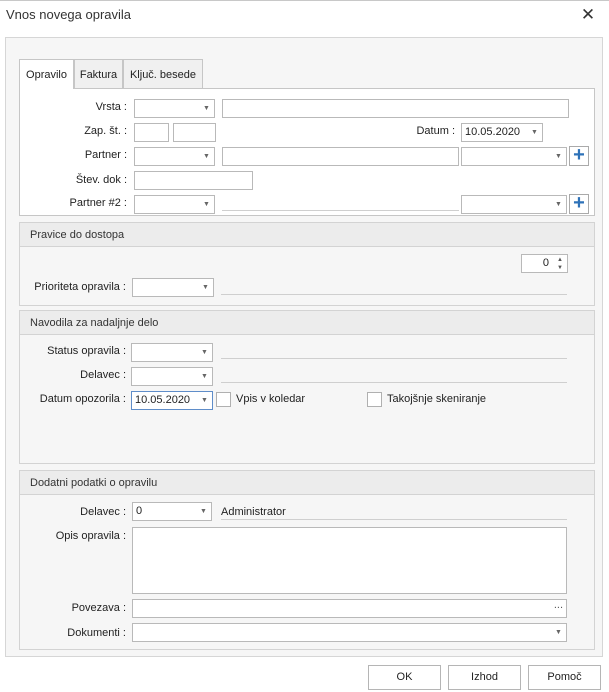 The image size is (609, 692). Describe the element at coordinates (223, 399) in the screenshot. I see `vpis-koledar-checkbox` at that location.